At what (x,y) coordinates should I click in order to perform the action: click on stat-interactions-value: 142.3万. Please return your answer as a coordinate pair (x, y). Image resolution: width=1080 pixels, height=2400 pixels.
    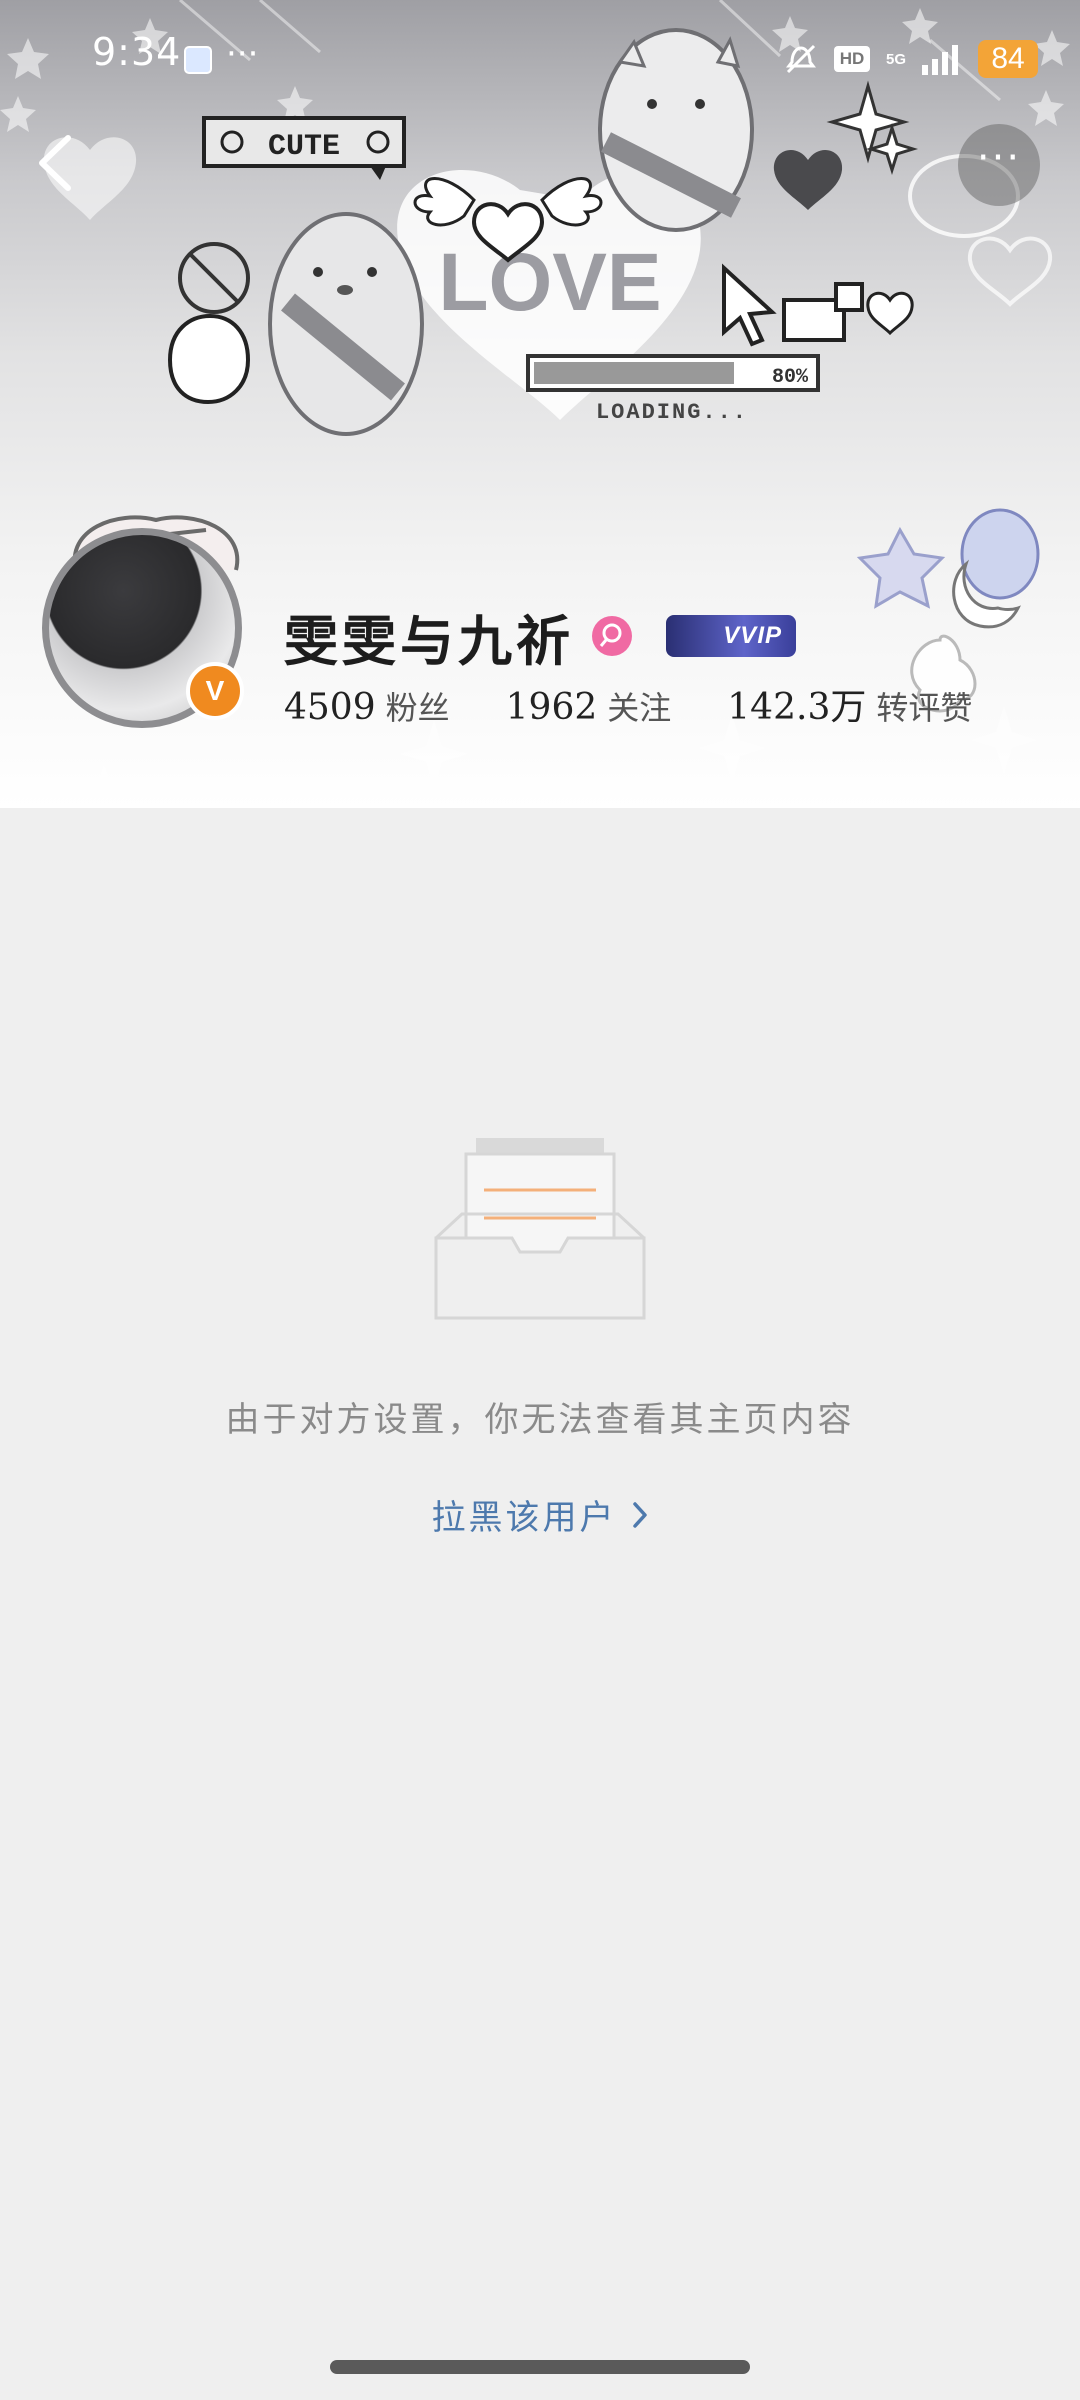
    Looking at the image, I should click on (797, 707).